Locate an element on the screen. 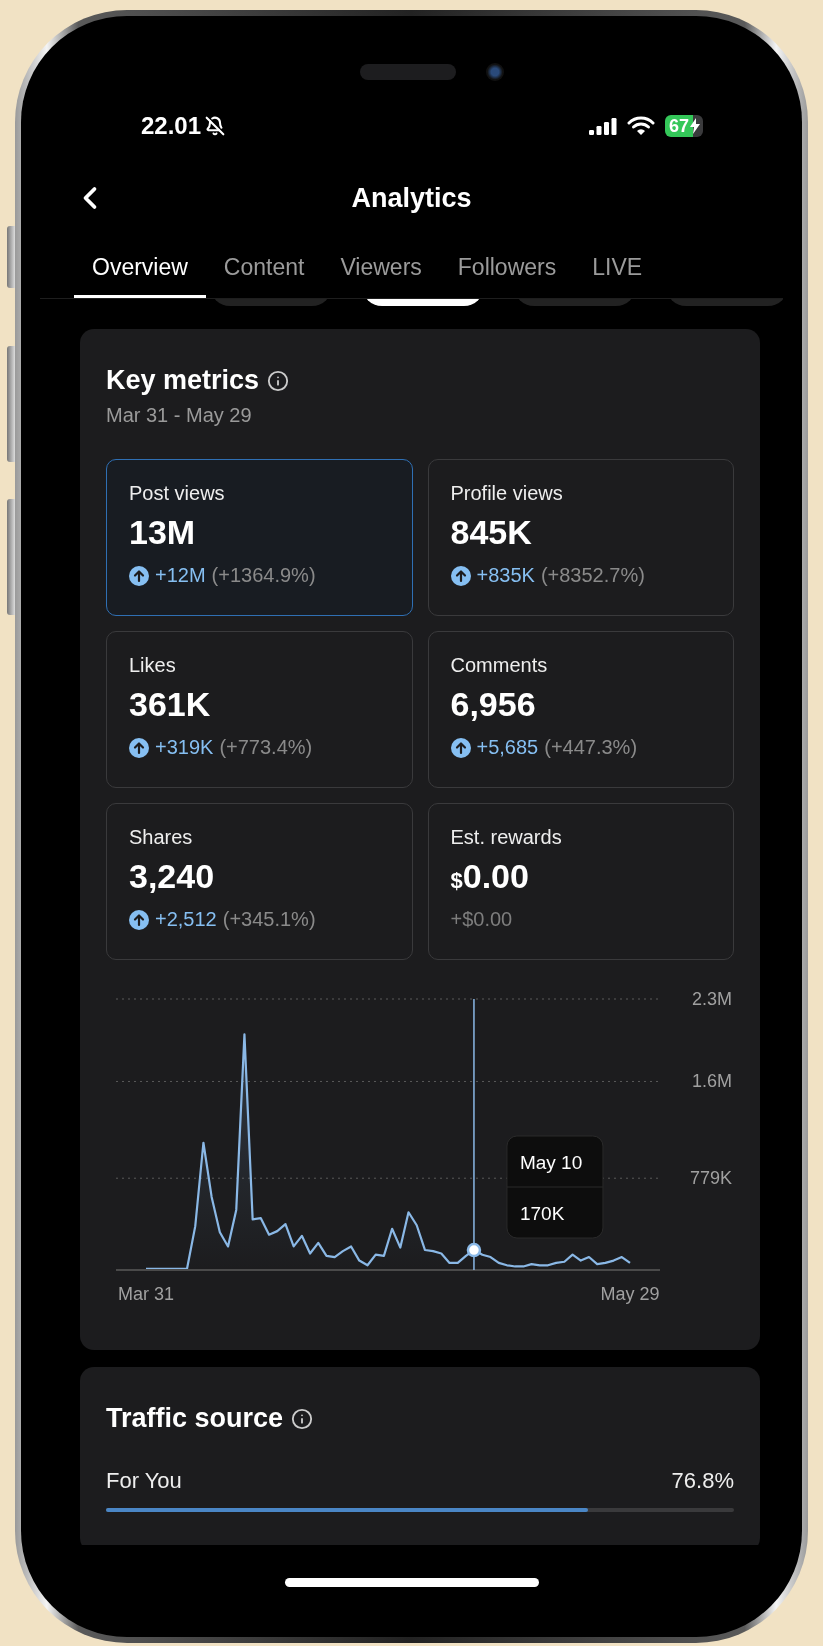 The width and height of the screenshot is (823, 1646). metric-change: +319K is located at coordinates (184, 747).